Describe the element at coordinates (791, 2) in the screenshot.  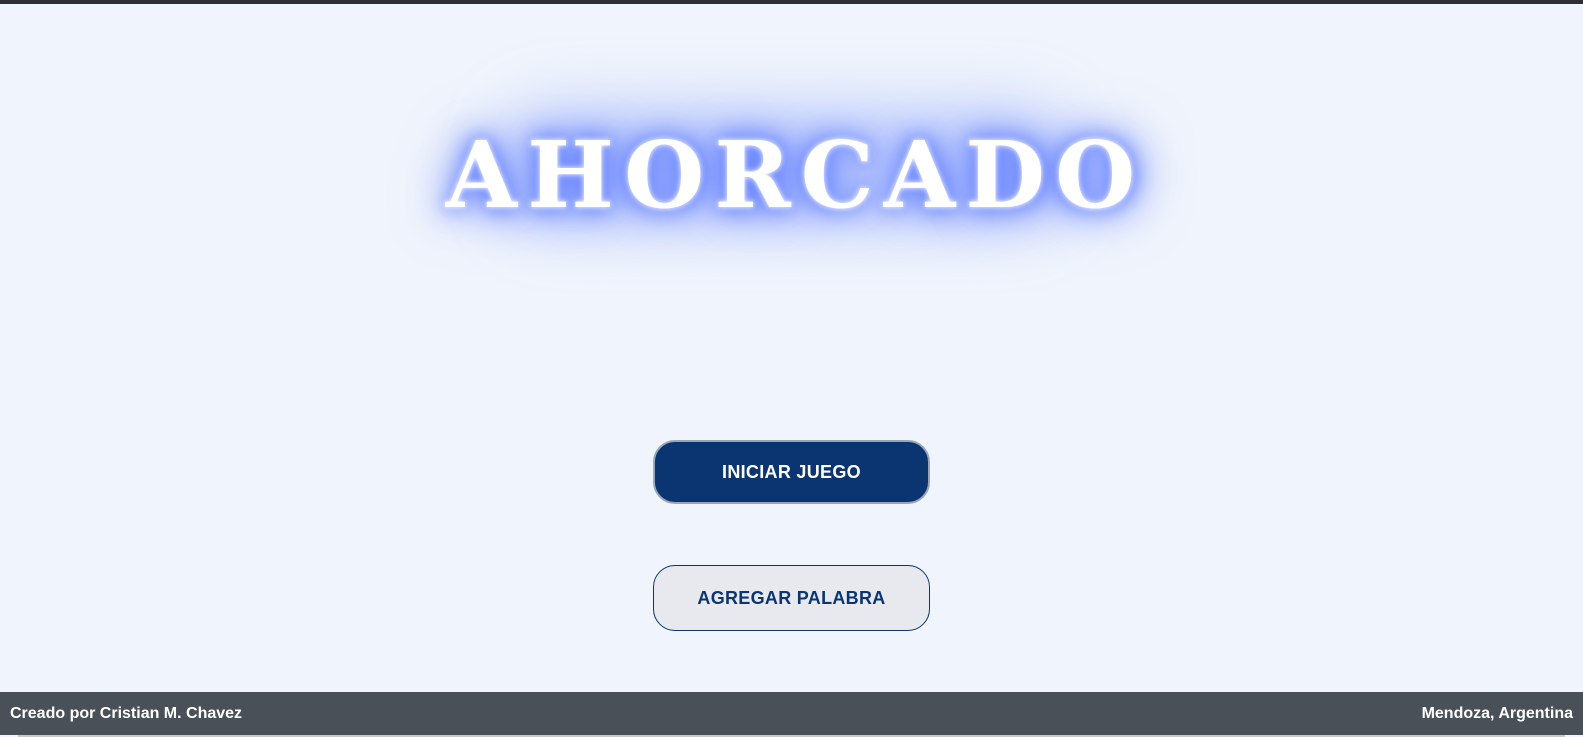
I see `top-window-strip` at that location.